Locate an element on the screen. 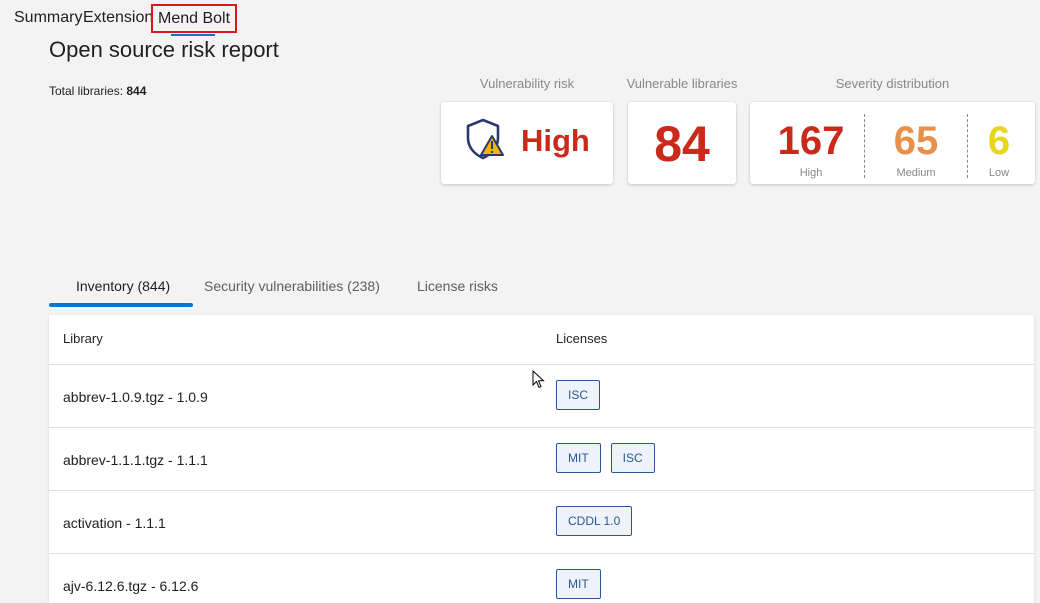 This screenshot has height=603, width=1040. table-row: ajv-6.12.6.tgz - 6.12.6 MIT is located at coordinates (541, 578).